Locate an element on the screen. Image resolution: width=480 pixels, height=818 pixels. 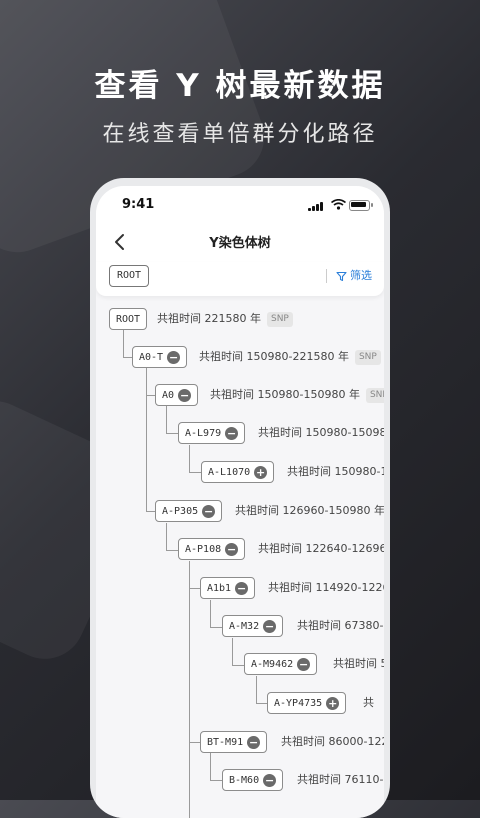
page-title: Y染色体树 is located at coordinates (240, 243).